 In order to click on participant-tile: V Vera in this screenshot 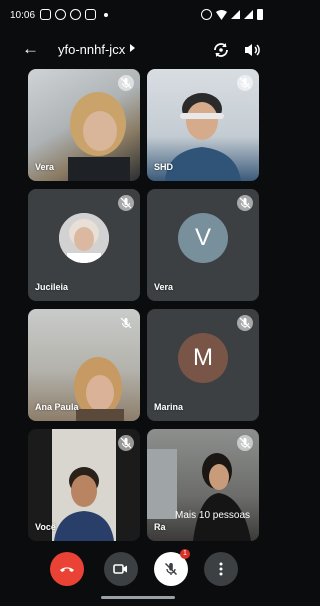, I will do `click(203, 245)`.